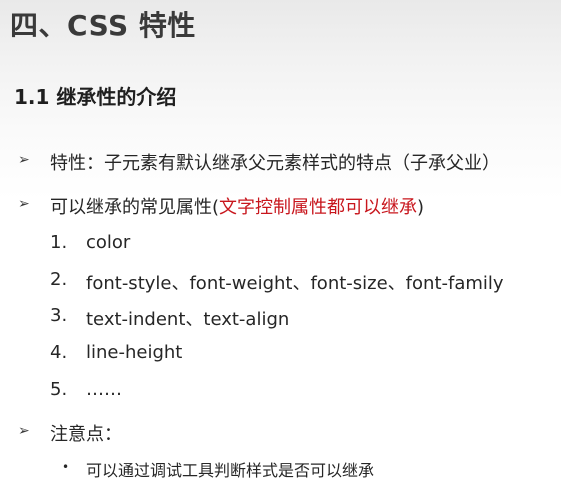 This screenshot has height=493, width=561. Describe the element at coordinates (230, 470) in the screenshot. I see `note-text: 可以通过调试工具判断样式是否可以继承` at that location.